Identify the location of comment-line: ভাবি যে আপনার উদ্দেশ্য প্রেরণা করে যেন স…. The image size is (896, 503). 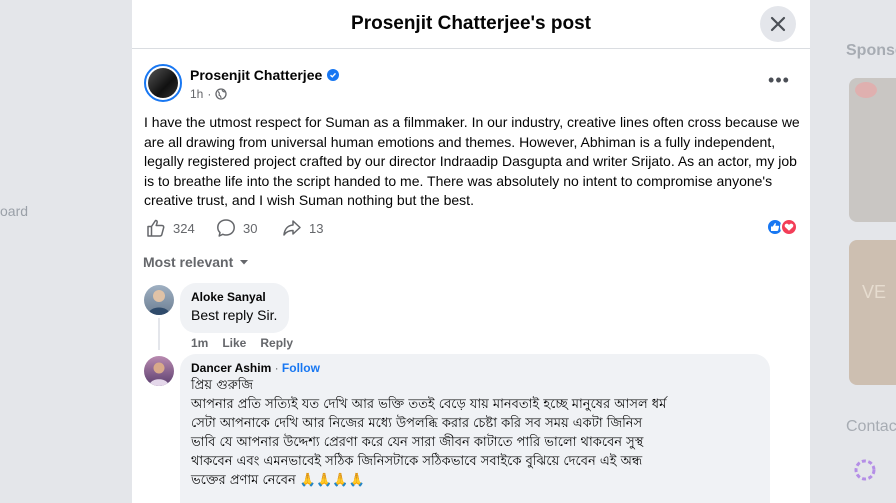
(417, 442).